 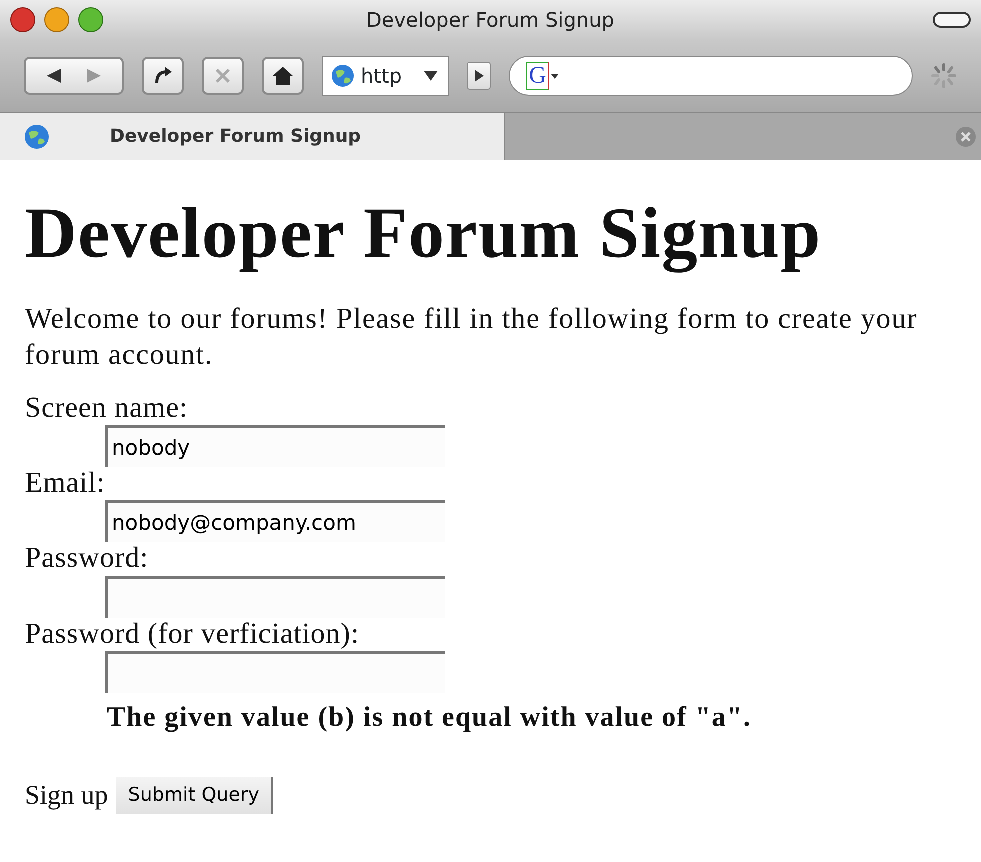 I want to click on page-heading: Developer Forum Signup, so click(x=424, y=234).